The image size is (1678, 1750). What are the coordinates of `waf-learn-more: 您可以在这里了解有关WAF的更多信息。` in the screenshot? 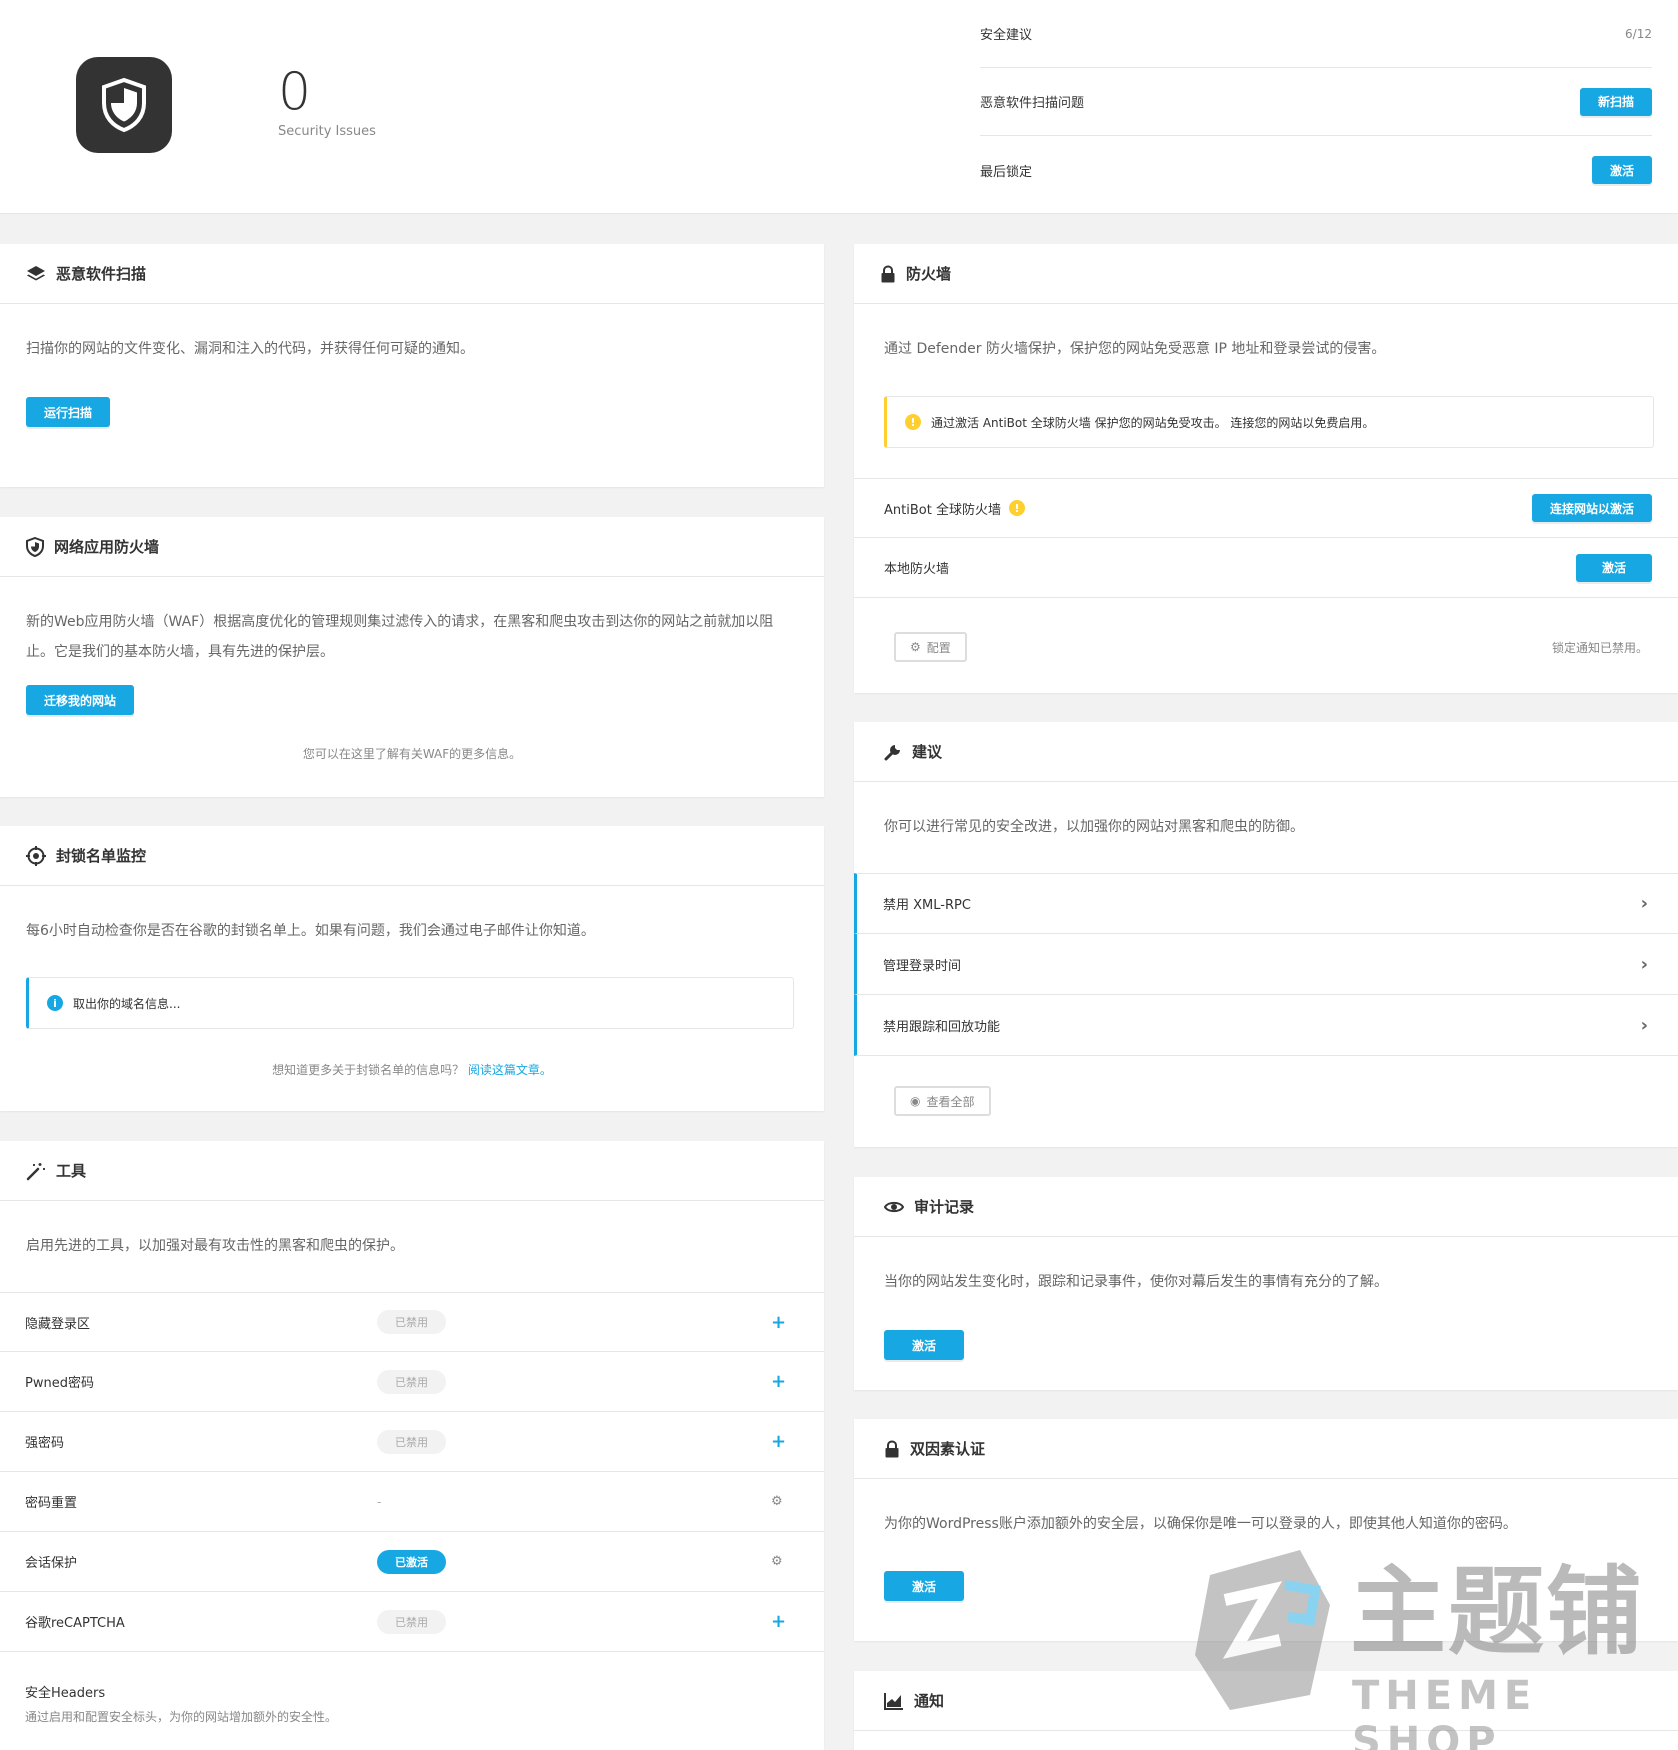 It's located at (412, 753).